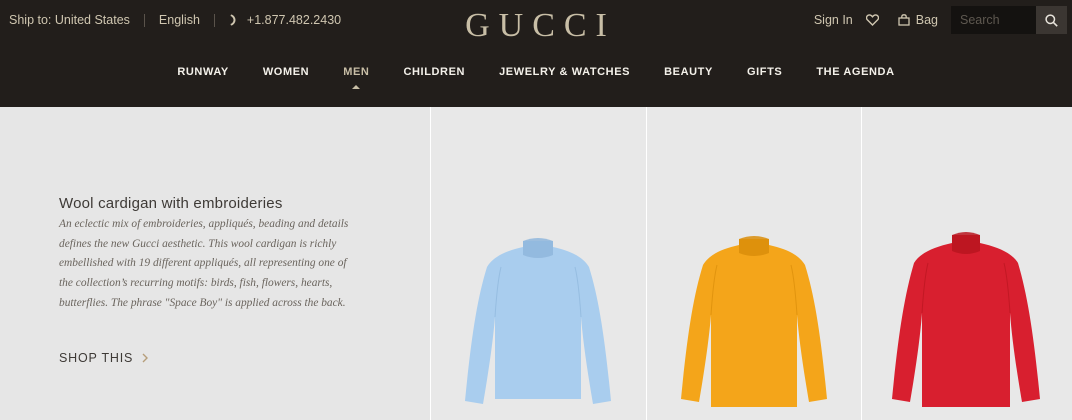 The height and width of the screenshot is (420, 1072). Describe the element at coordinates (434, 72) in the screenshot. I see `nav-children: CHILDREN` at that location.